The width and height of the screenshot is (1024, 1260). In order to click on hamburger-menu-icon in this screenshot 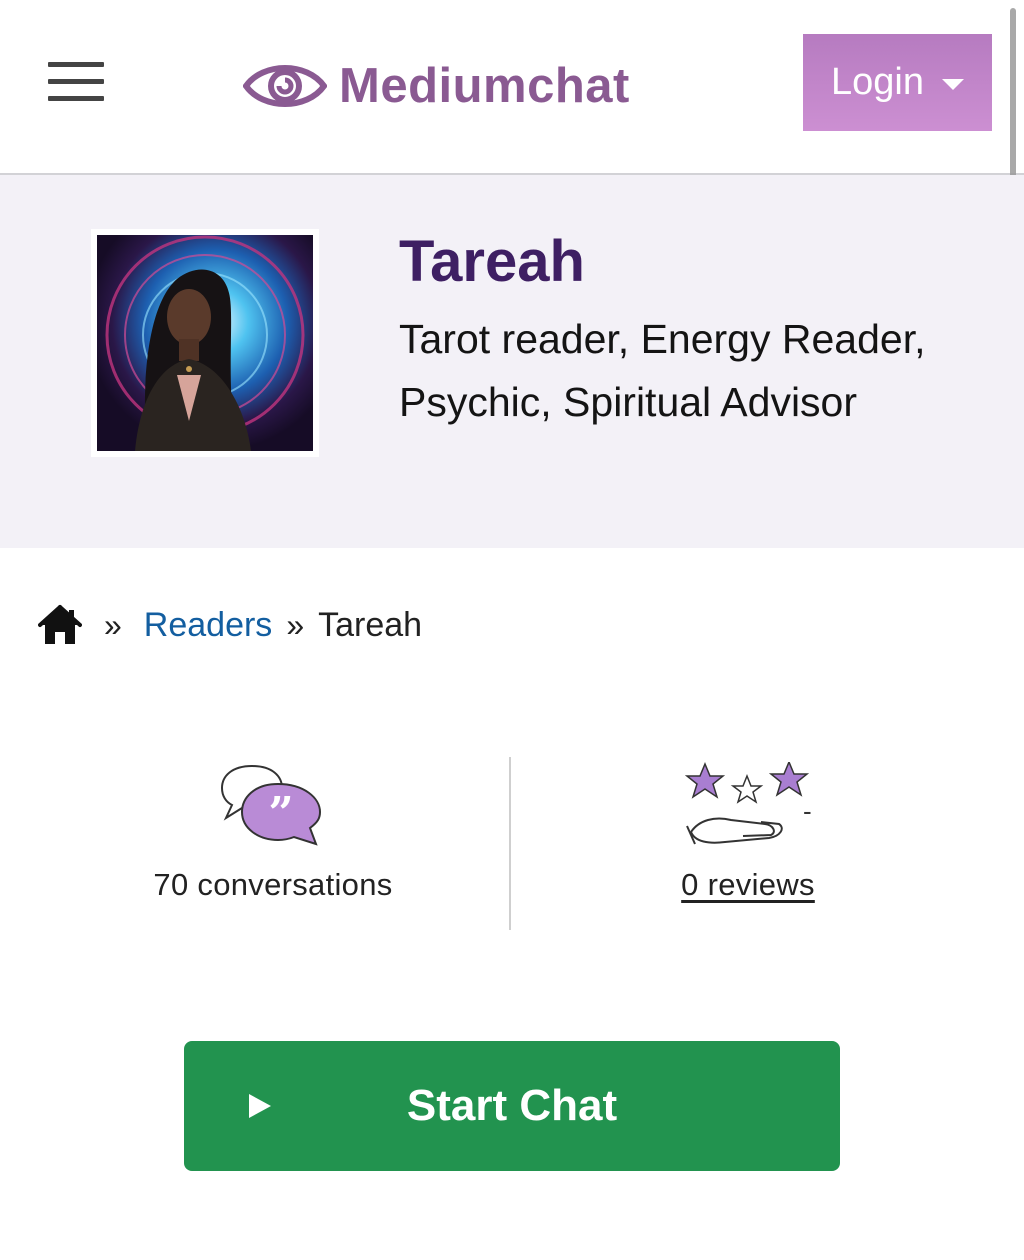, I will do `click(76, 82)`.